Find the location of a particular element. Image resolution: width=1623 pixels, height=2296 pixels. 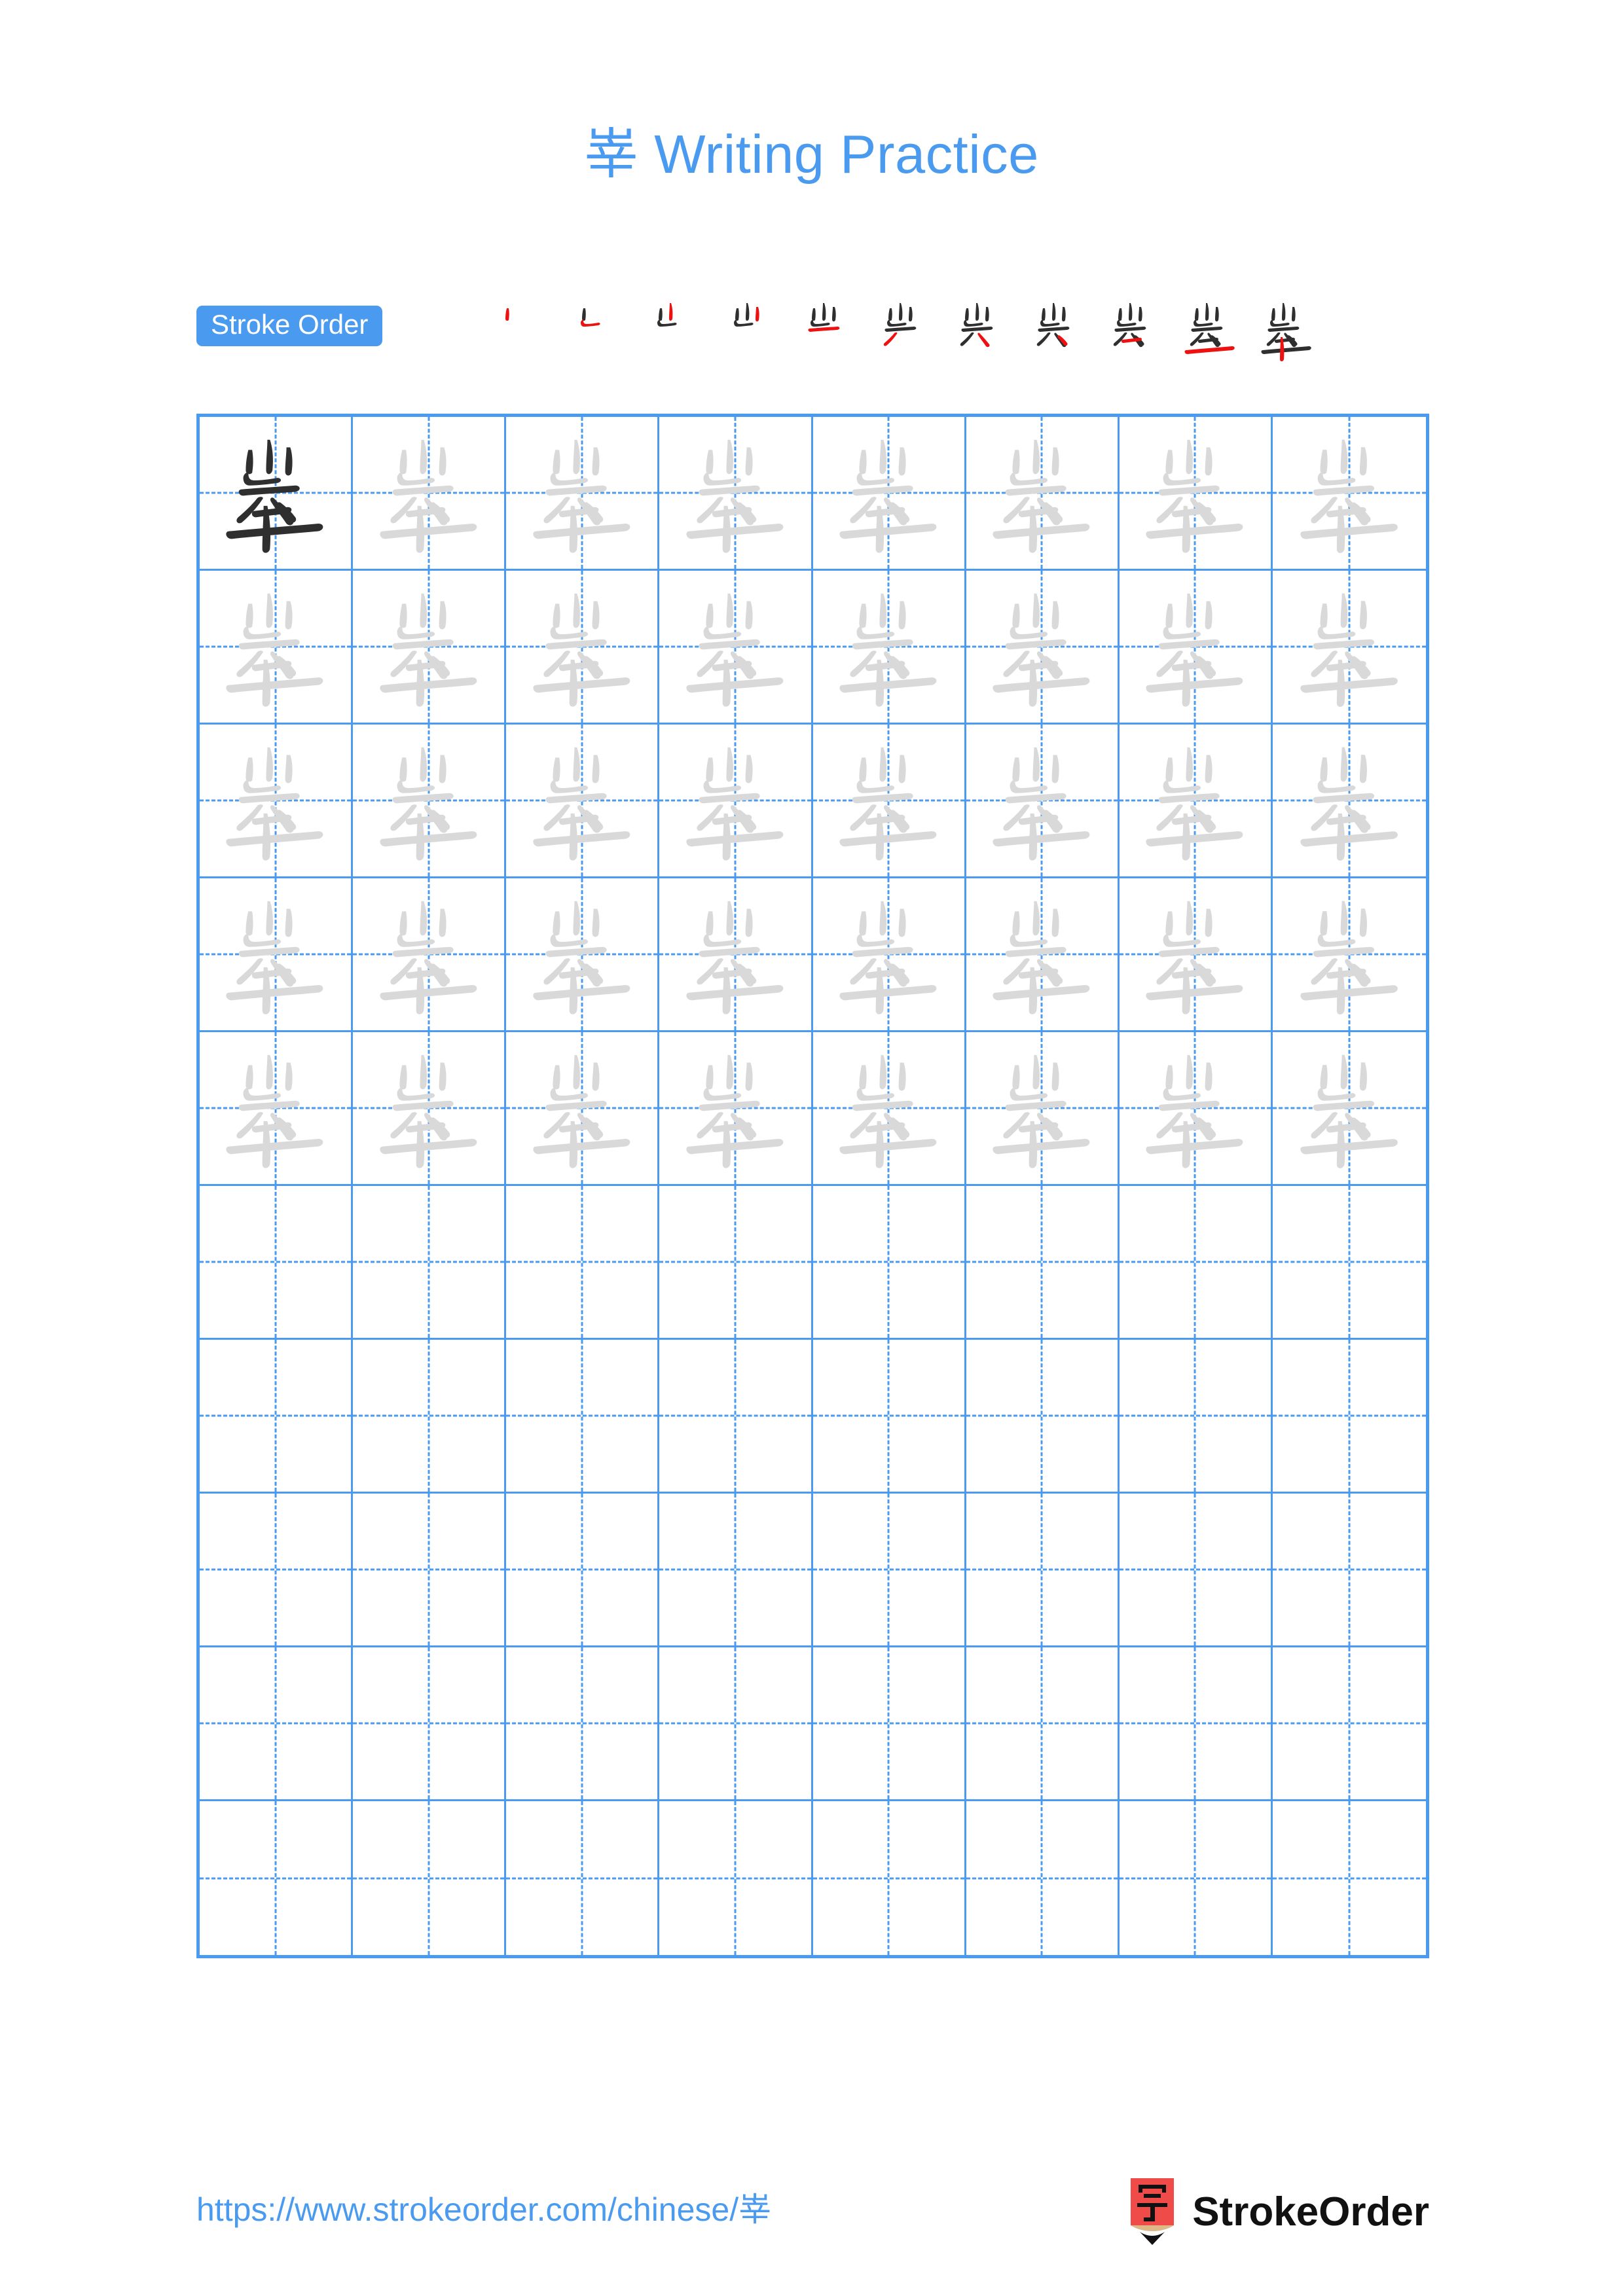

practice-cell-r7-c2 is located at coordinates (430, 1417).